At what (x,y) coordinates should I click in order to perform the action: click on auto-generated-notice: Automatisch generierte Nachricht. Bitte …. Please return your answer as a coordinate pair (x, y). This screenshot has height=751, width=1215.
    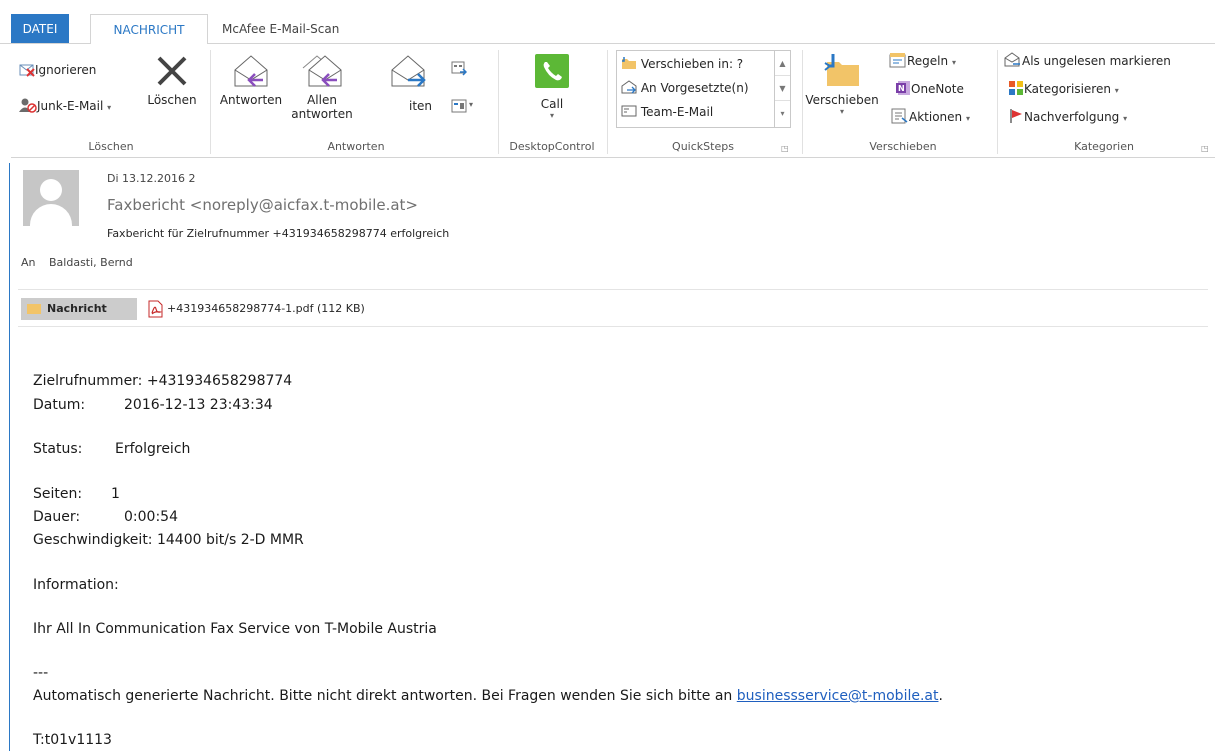
    Looking at the image, I should click on (488, 696).